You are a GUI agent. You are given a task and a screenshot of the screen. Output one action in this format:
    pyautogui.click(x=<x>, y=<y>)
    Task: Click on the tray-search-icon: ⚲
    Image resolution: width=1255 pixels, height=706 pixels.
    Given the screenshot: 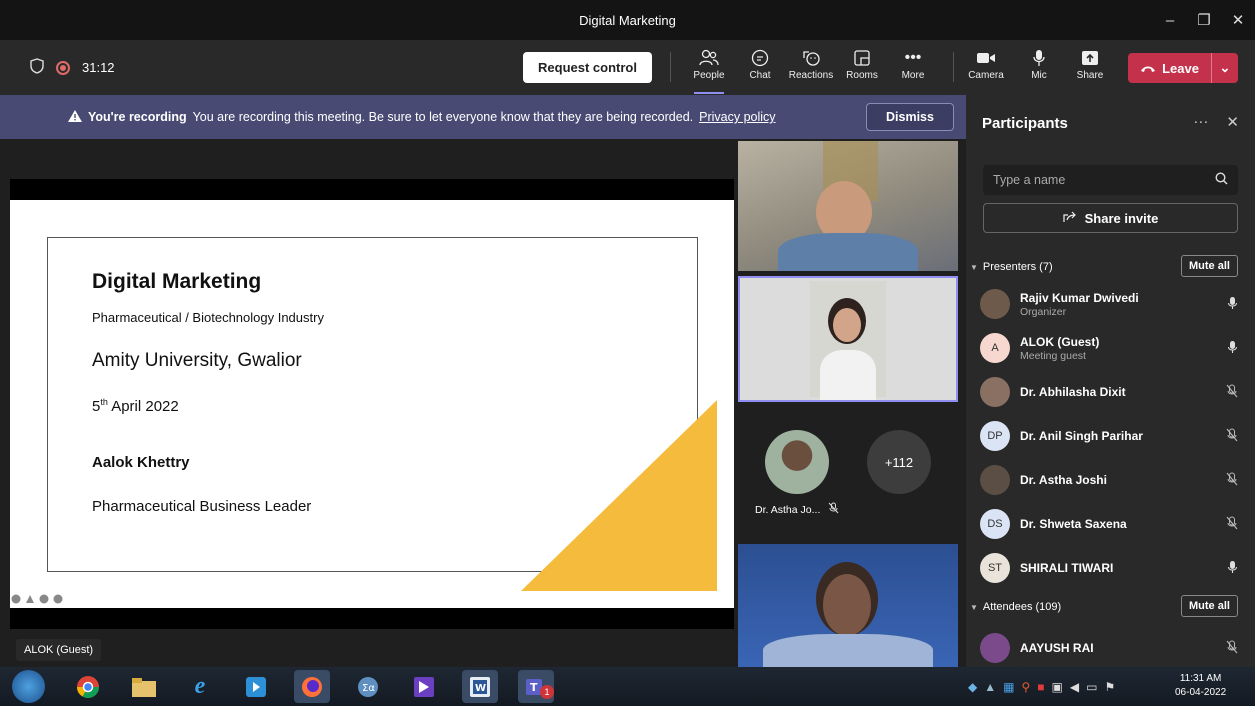 What is the action you would take?
    pyautogui.click(x=1025, y=687)
    